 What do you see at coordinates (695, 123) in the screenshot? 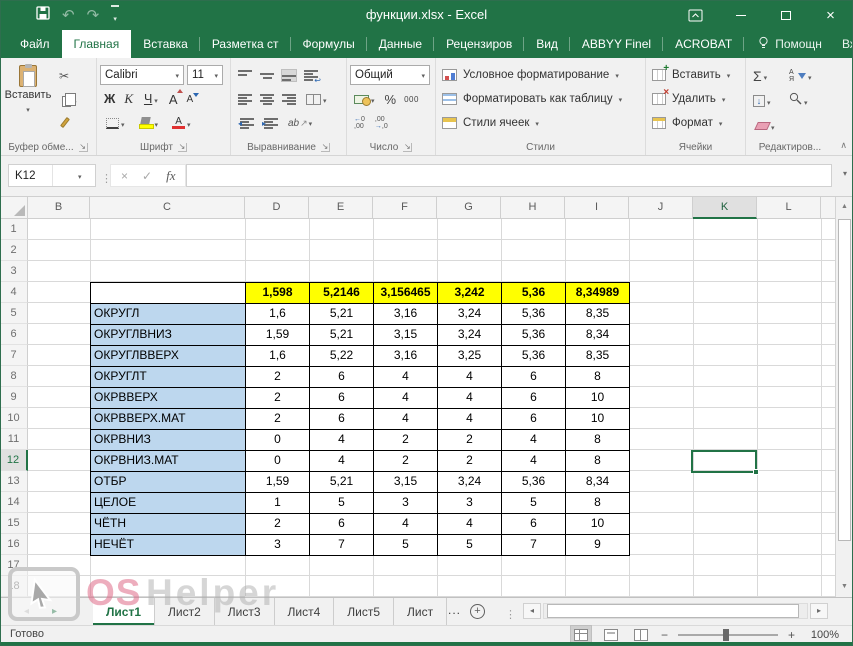
I see `format-cells-button: Формат` at bounding box center [695, 123].